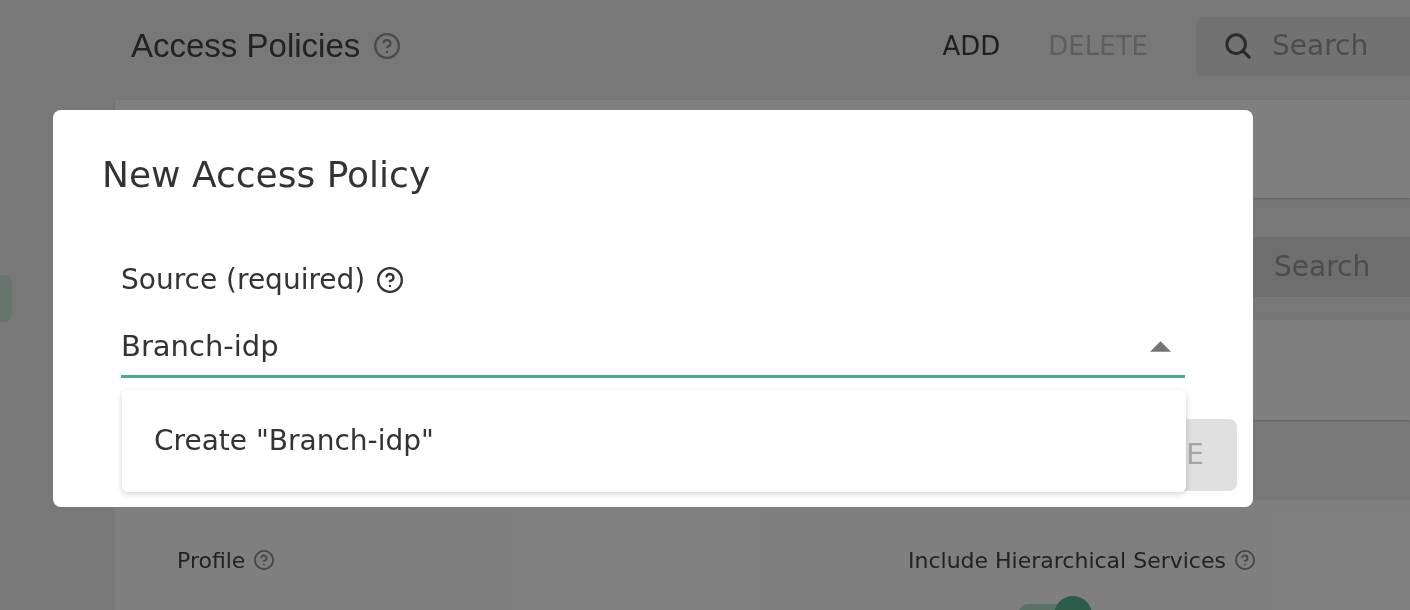 The width and height of the screenshot is (1410, 610). What do you see at coordinates (211, 560) in the screenshot?
I see `field-label: Profile` at bounding box center [211, 560].